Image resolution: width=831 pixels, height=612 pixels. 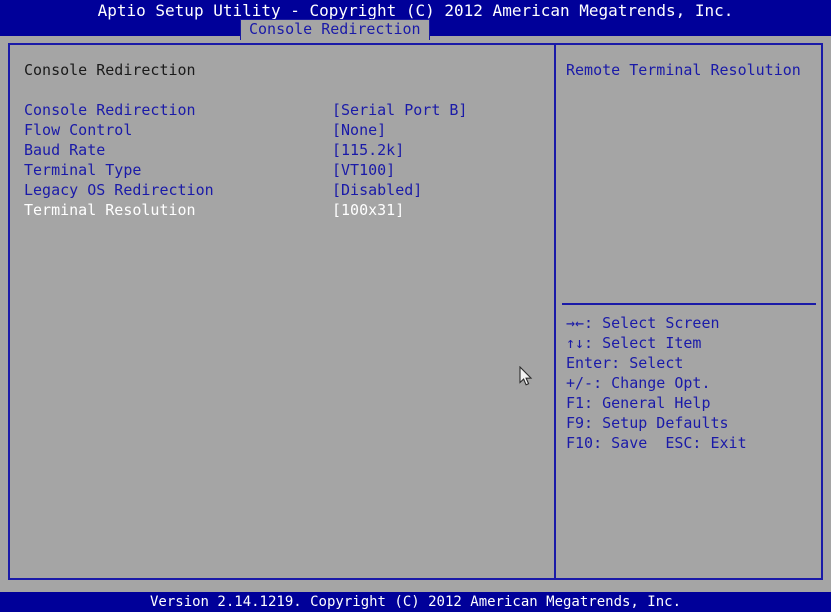 I want to click on setting-value: [None], so click(x=359, y=130).